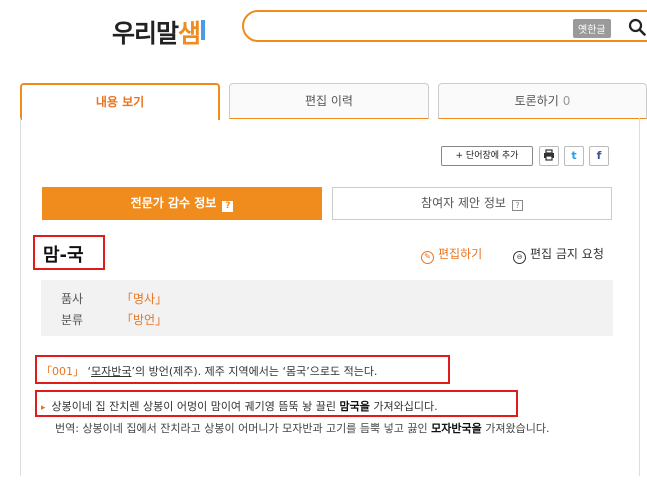  I want to click on edit-label: 편집하기, so click(460, 254).